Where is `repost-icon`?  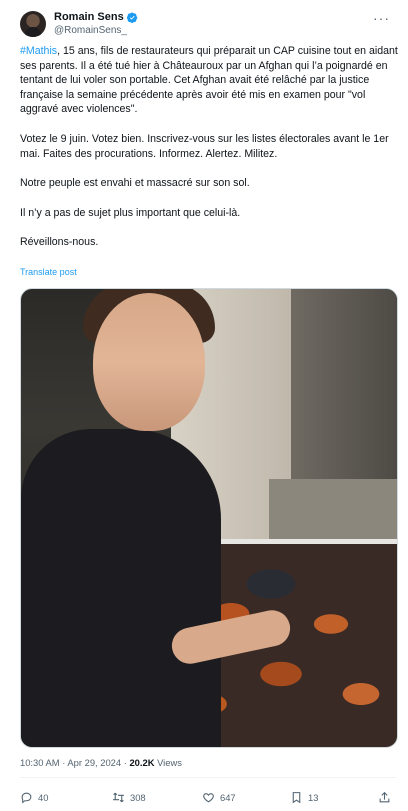
repost-icon is located at coordinates (118, 797).